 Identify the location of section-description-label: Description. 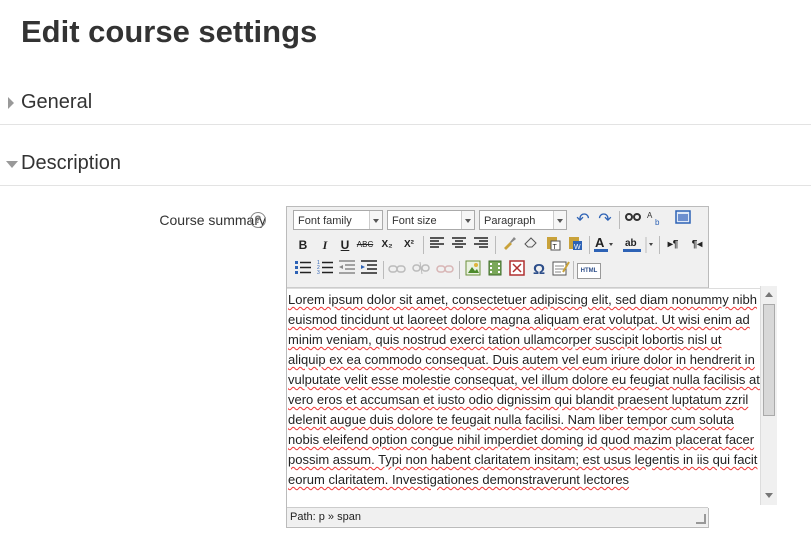
(71, 163).